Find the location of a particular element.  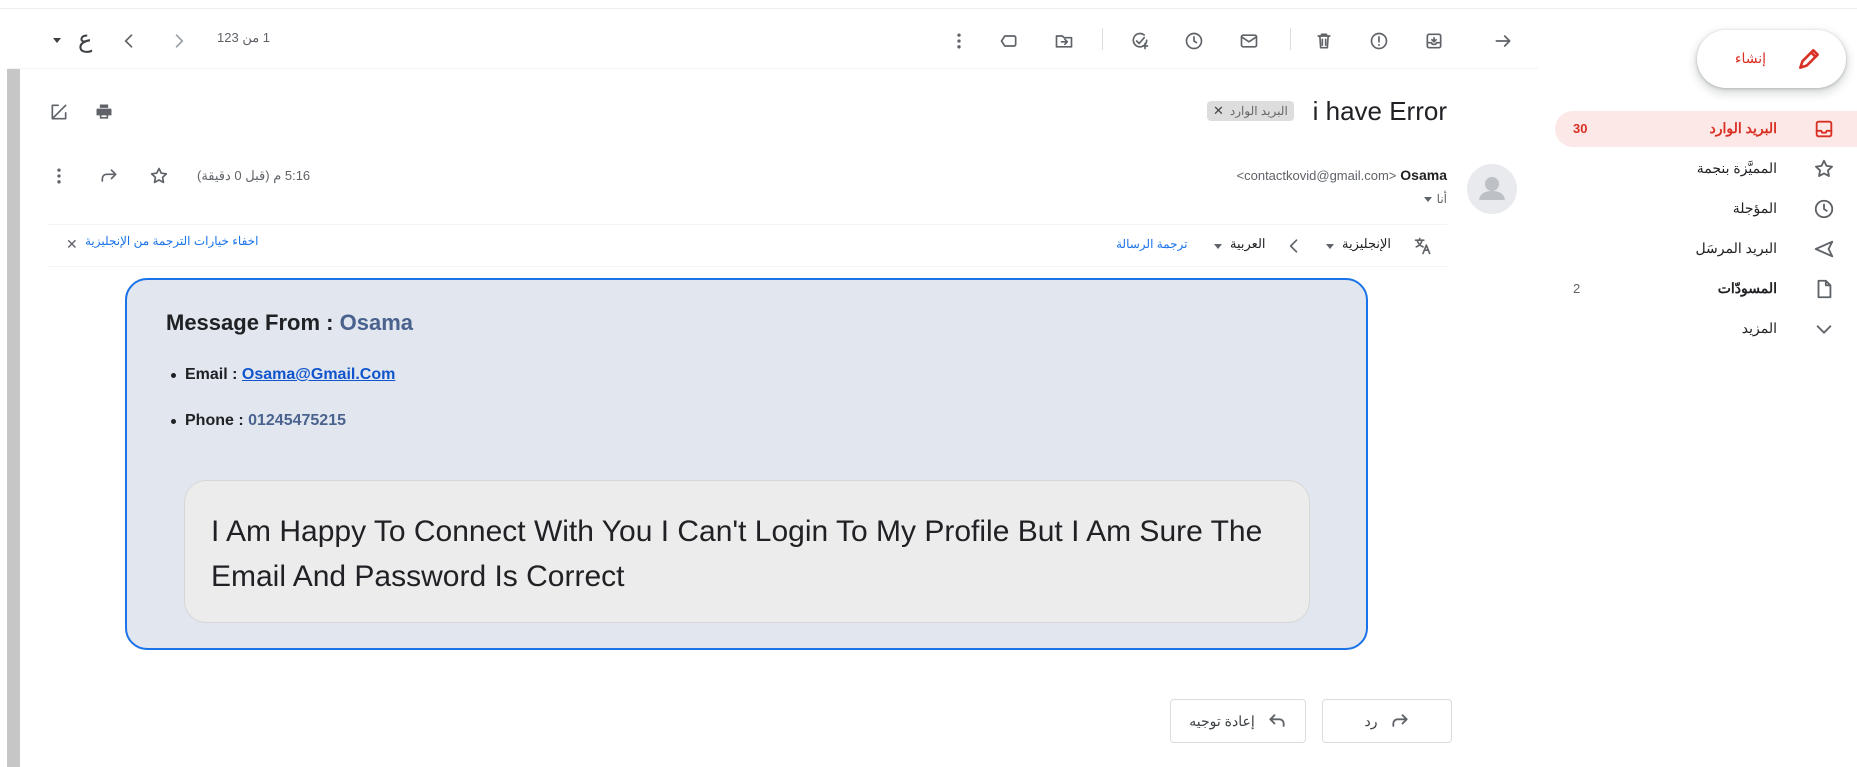

sender-line: <contactkovid@gmail.com> Osama is located at coordinates (1342, 175).